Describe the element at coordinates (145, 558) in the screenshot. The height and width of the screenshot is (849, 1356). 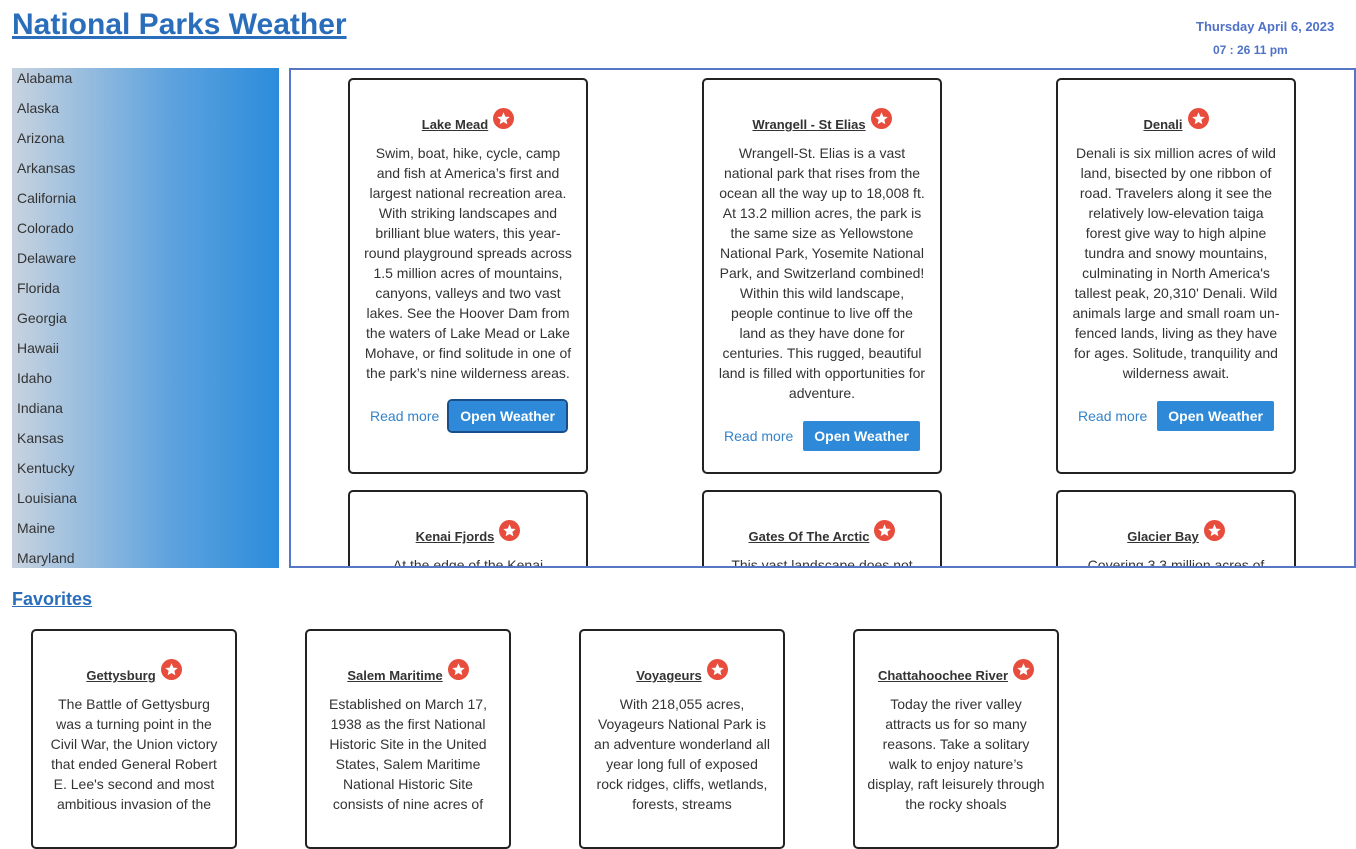
I see `state-item: Maryland` at that location.